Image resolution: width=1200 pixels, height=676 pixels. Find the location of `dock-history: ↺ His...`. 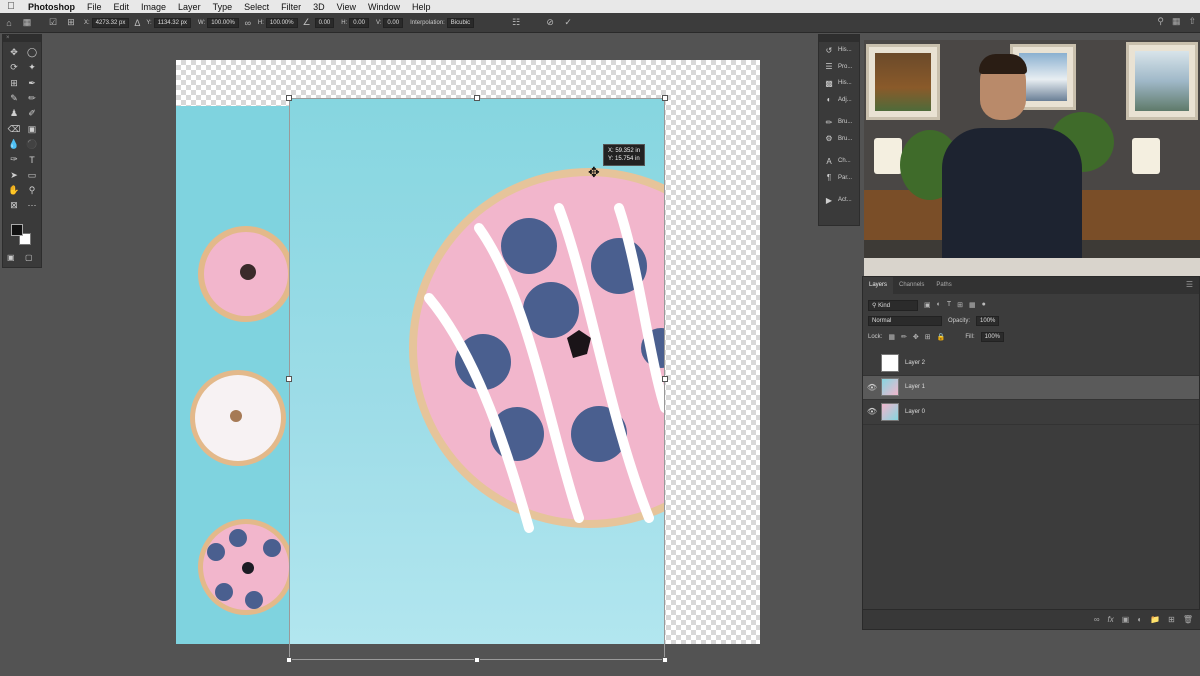

dock-history: ↺ His... is located at coordinates (839, 50).